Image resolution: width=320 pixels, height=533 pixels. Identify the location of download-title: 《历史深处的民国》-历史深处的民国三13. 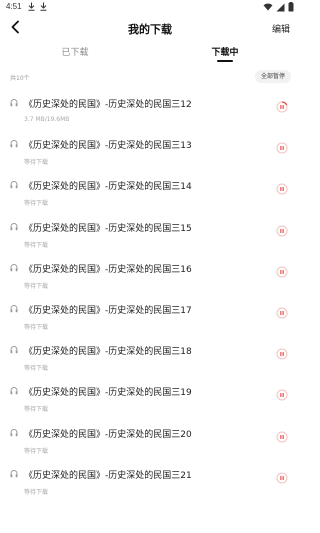
(108, 146).